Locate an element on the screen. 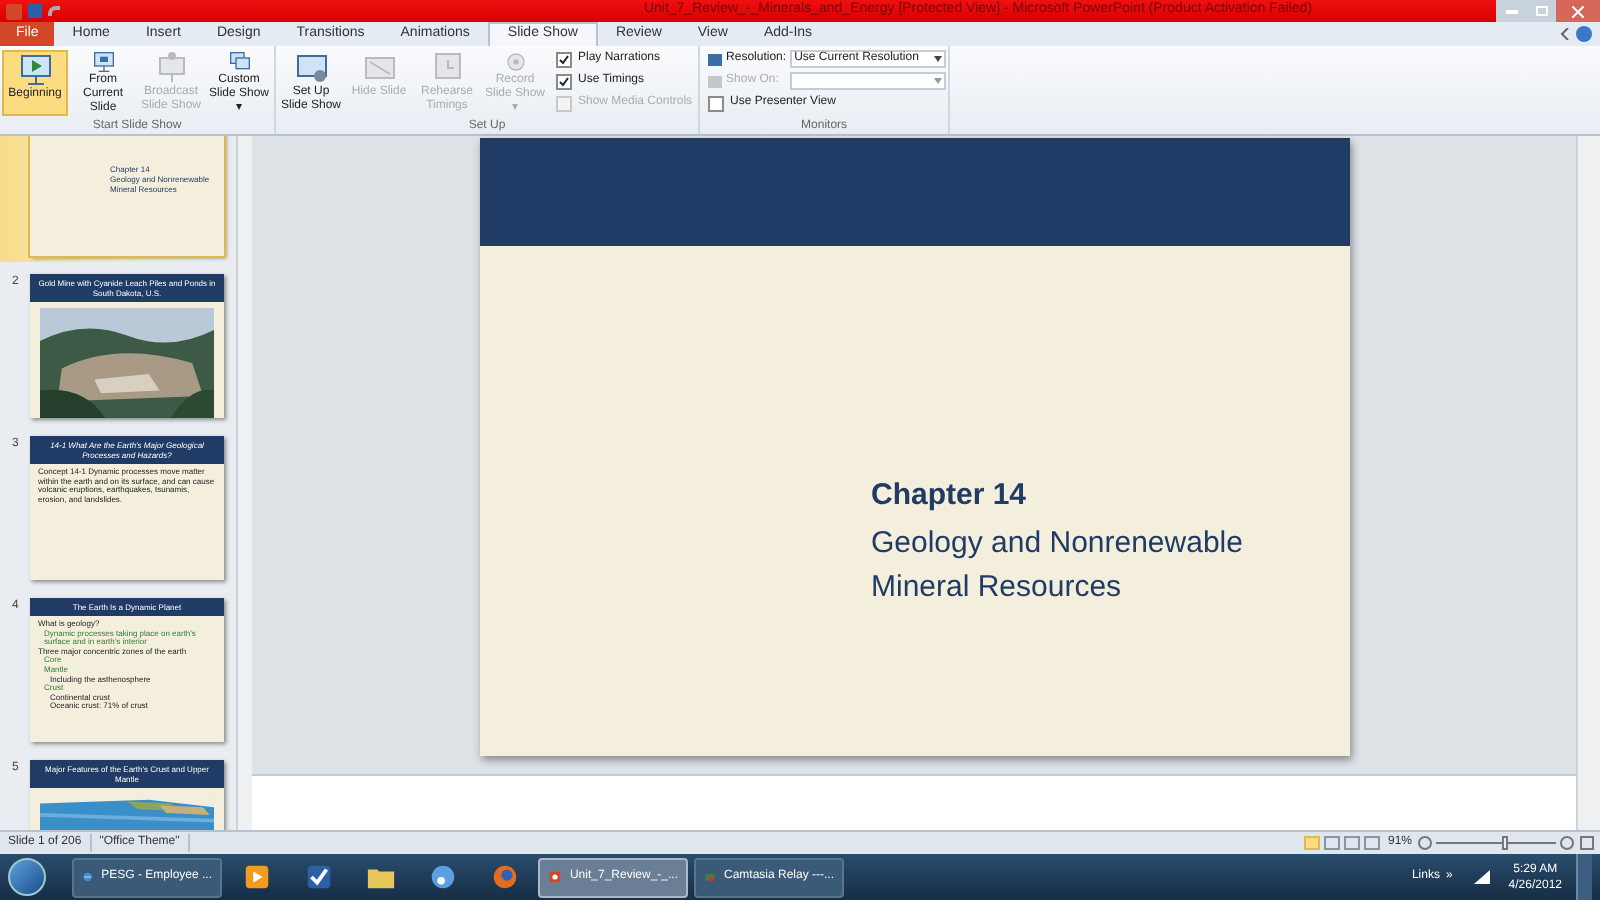 This screenshot has width=1600, height=900. help-icon is located at coordinates (1584, 34).